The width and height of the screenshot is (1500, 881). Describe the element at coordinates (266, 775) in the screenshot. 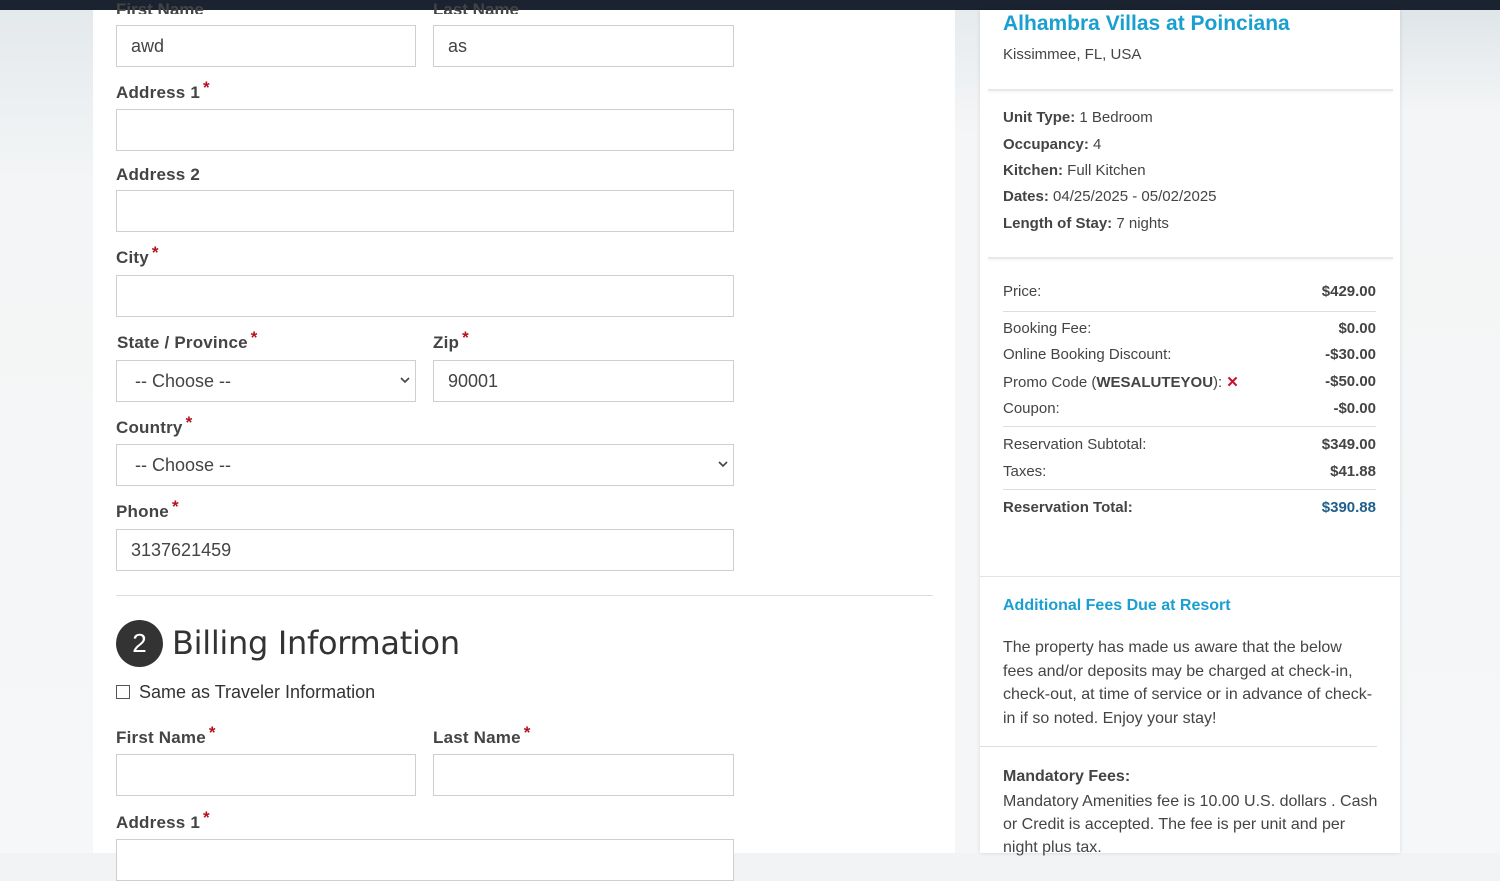

I see `billing-first-name-input` at that location.